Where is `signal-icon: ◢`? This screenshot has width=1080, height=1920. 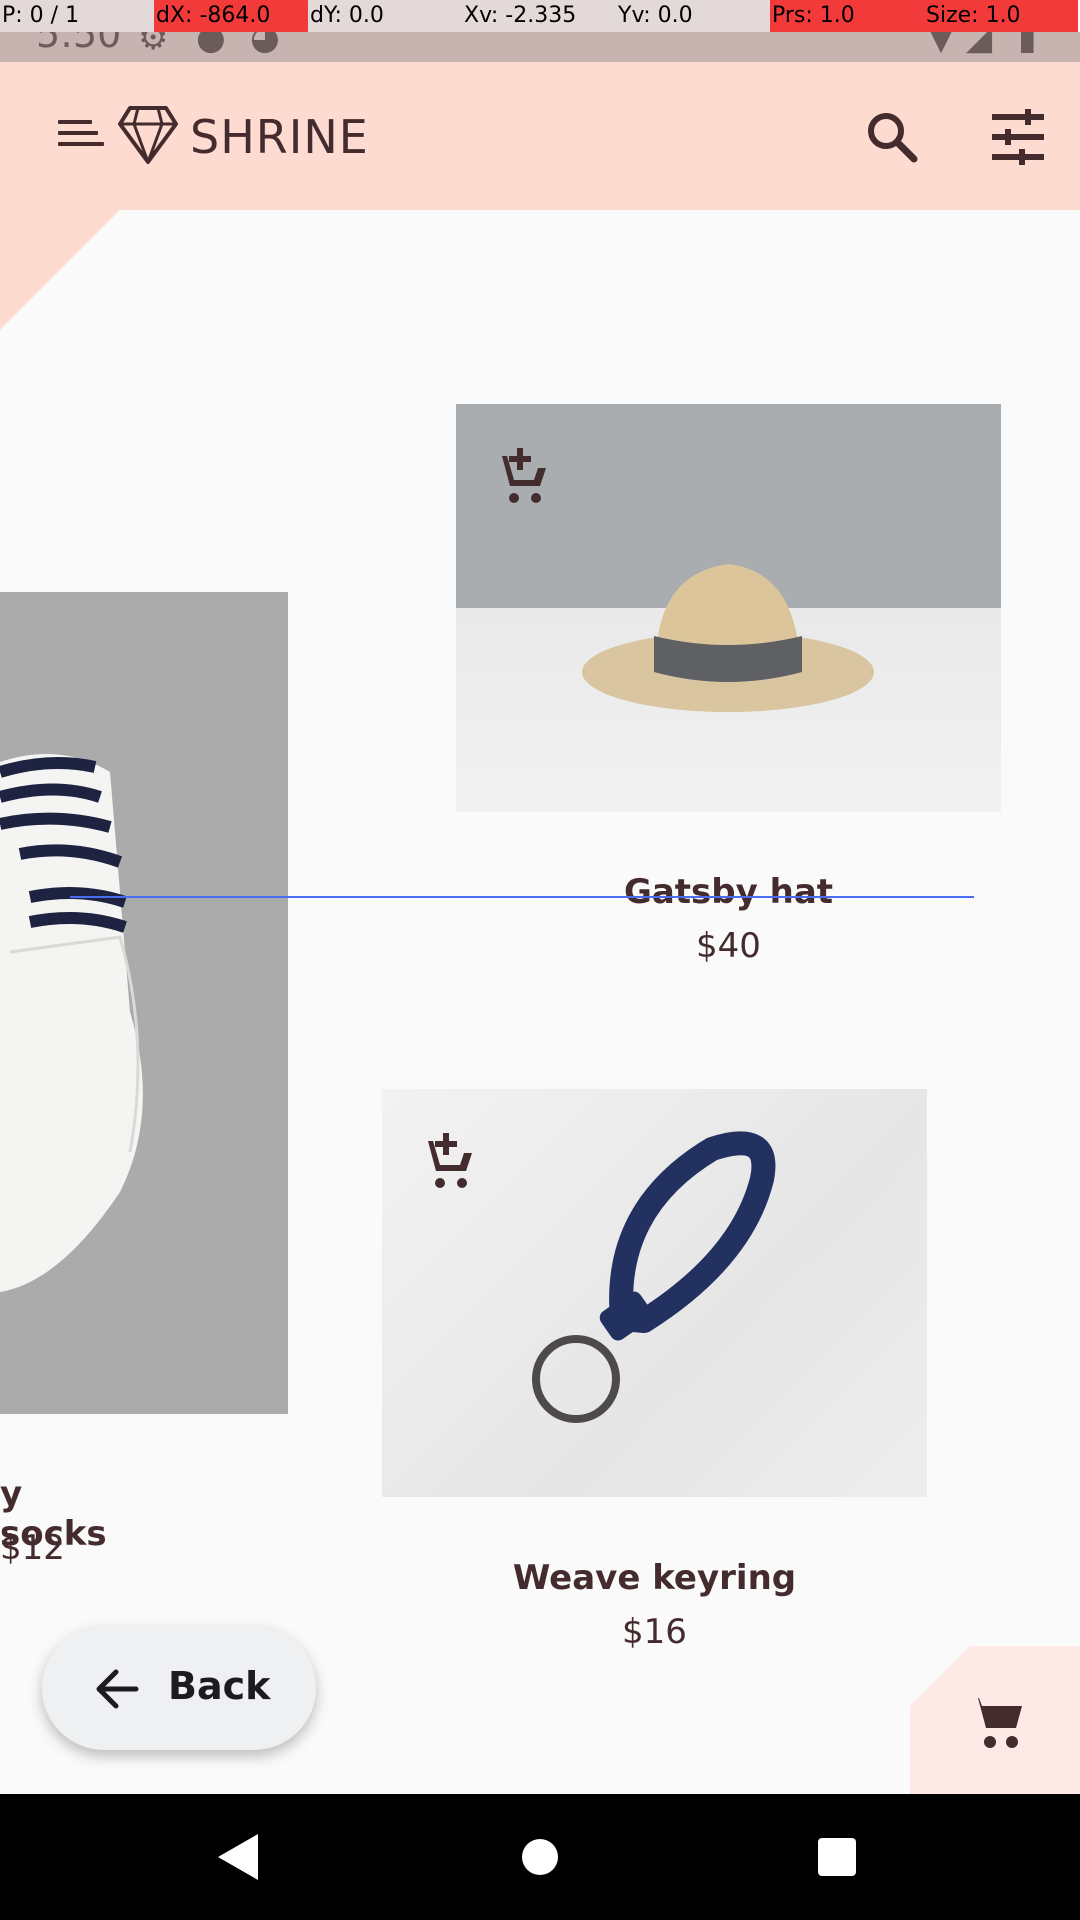 signal-icon: ◢ is located at coordinates (979, 45).